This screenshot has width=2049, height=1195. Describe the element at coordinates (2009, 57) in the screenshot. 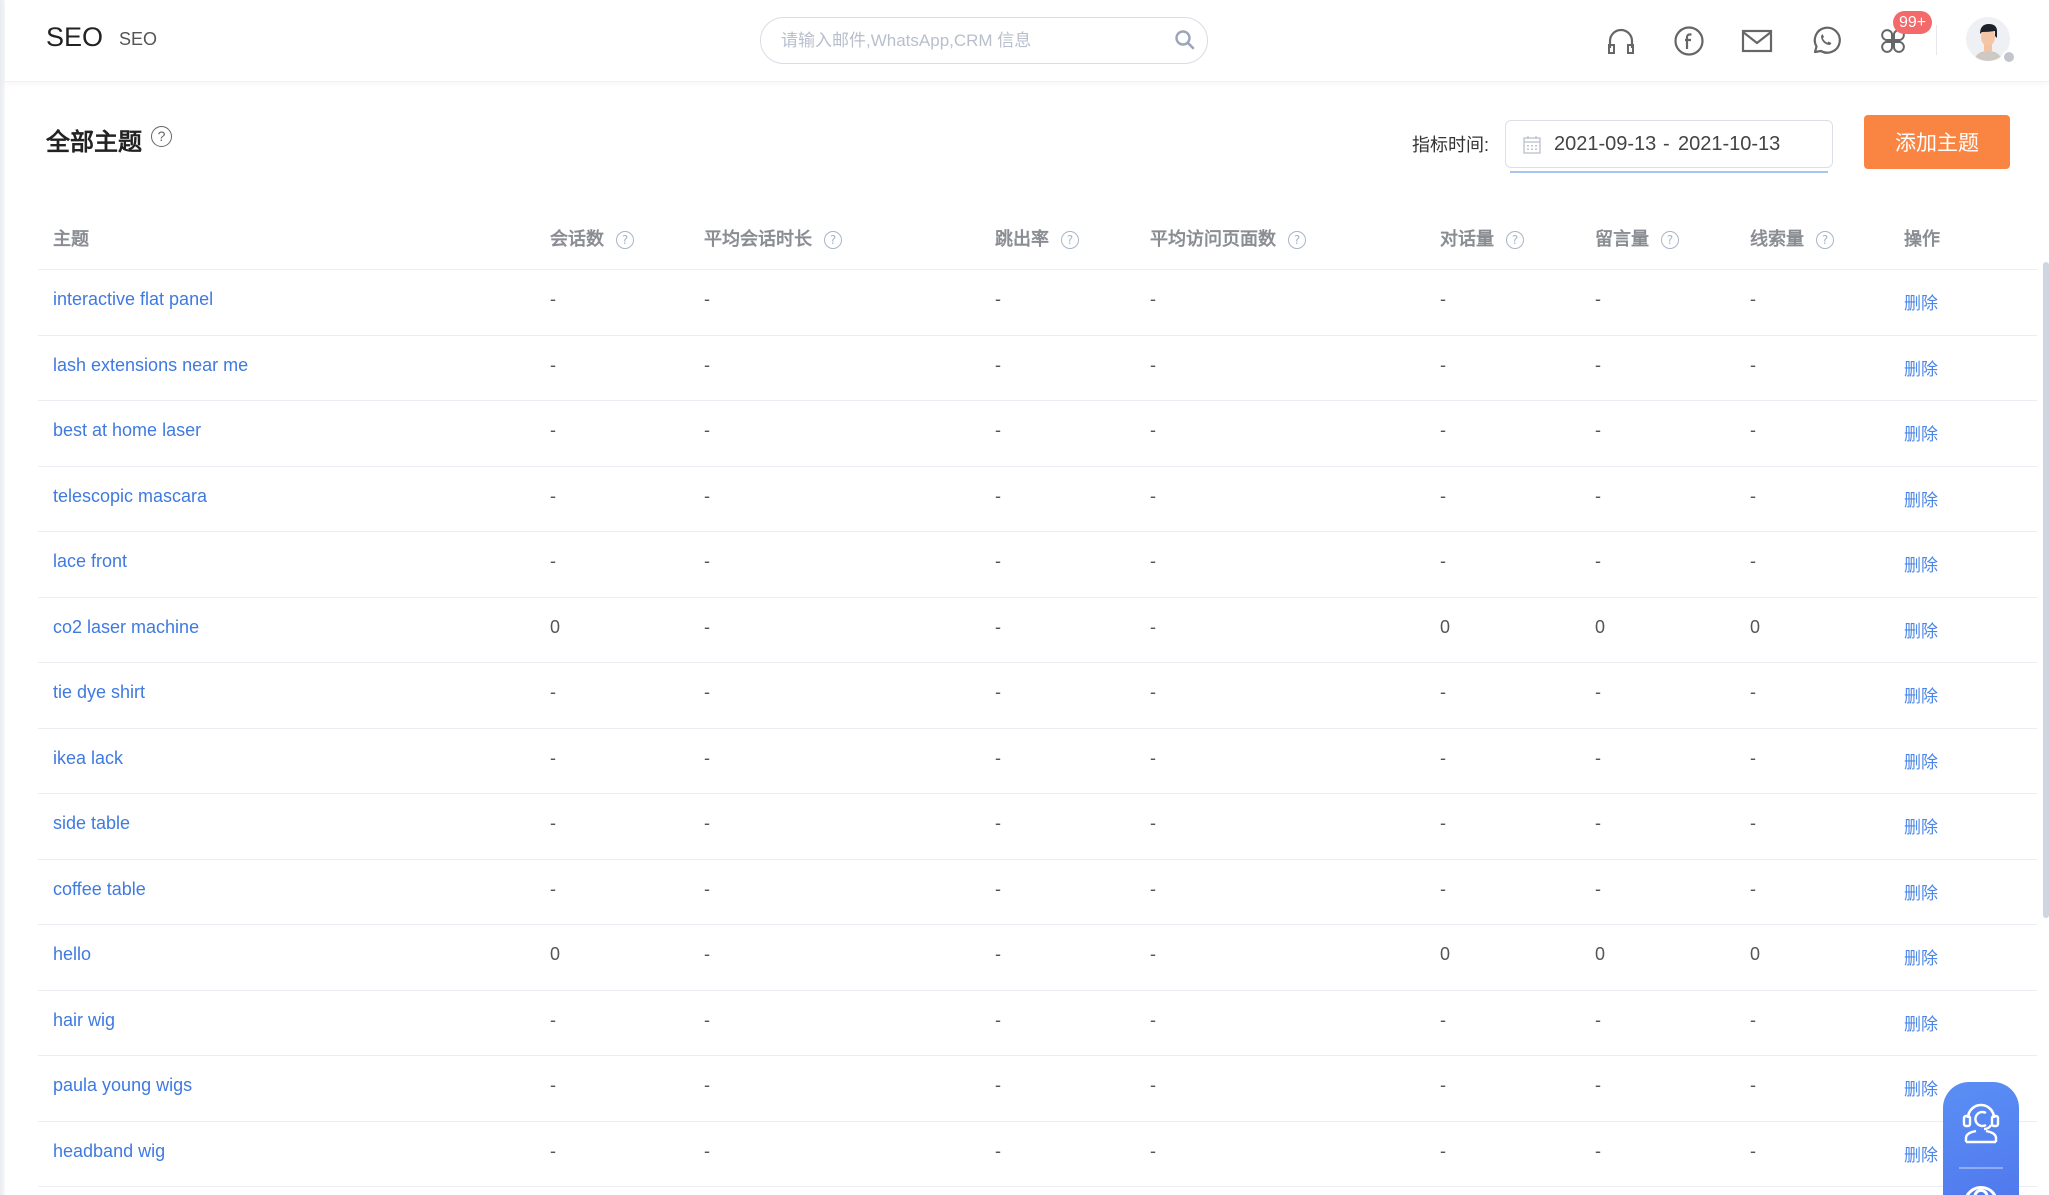

I see `status-dot` at that location.